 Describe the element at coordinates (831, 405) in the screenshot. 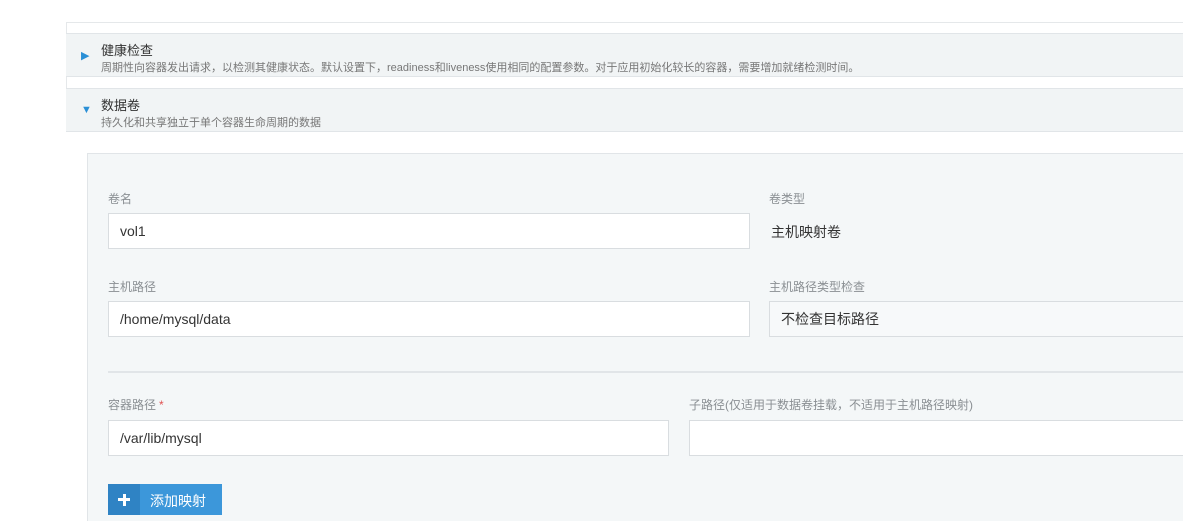

I see `sub-path-label: 子路径(仅适用于数据卷挂载，不适用于主机路径映射)` at that location.